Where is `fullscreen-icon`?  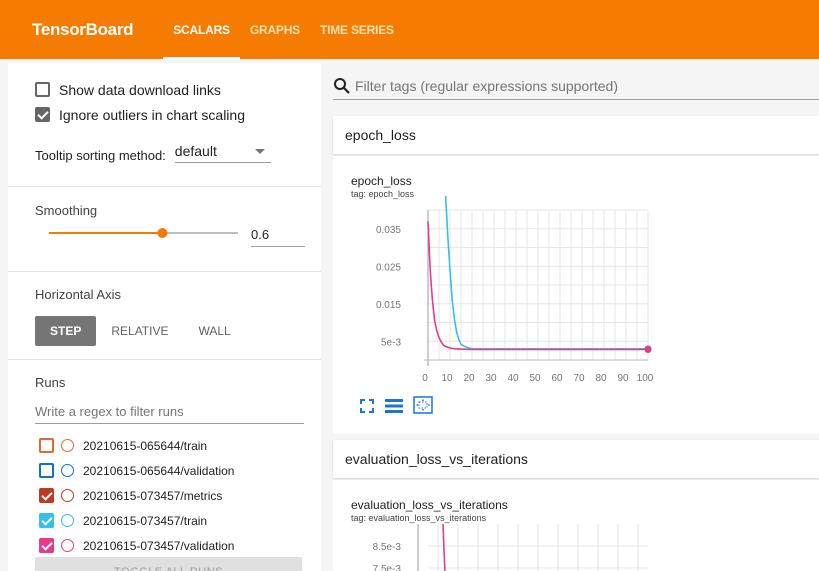 fullscreen-icon is located at coordinates (367, 406).